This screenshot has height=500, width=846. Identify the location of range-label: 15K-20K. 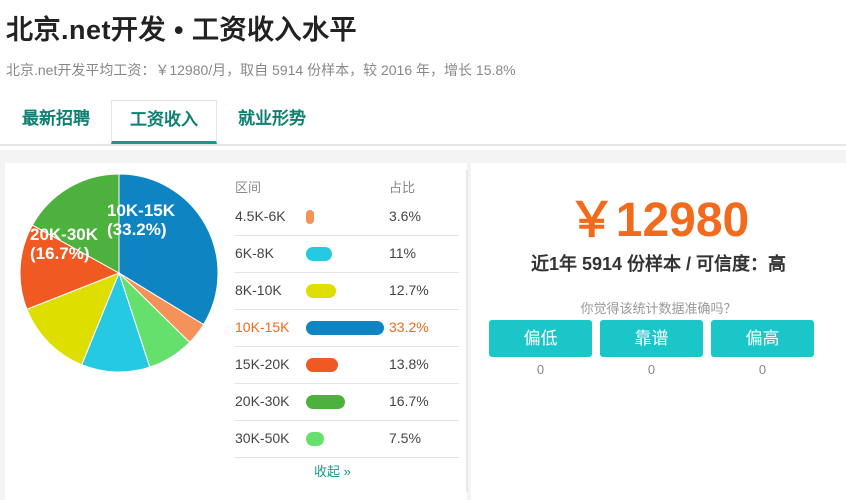
(262, 364).